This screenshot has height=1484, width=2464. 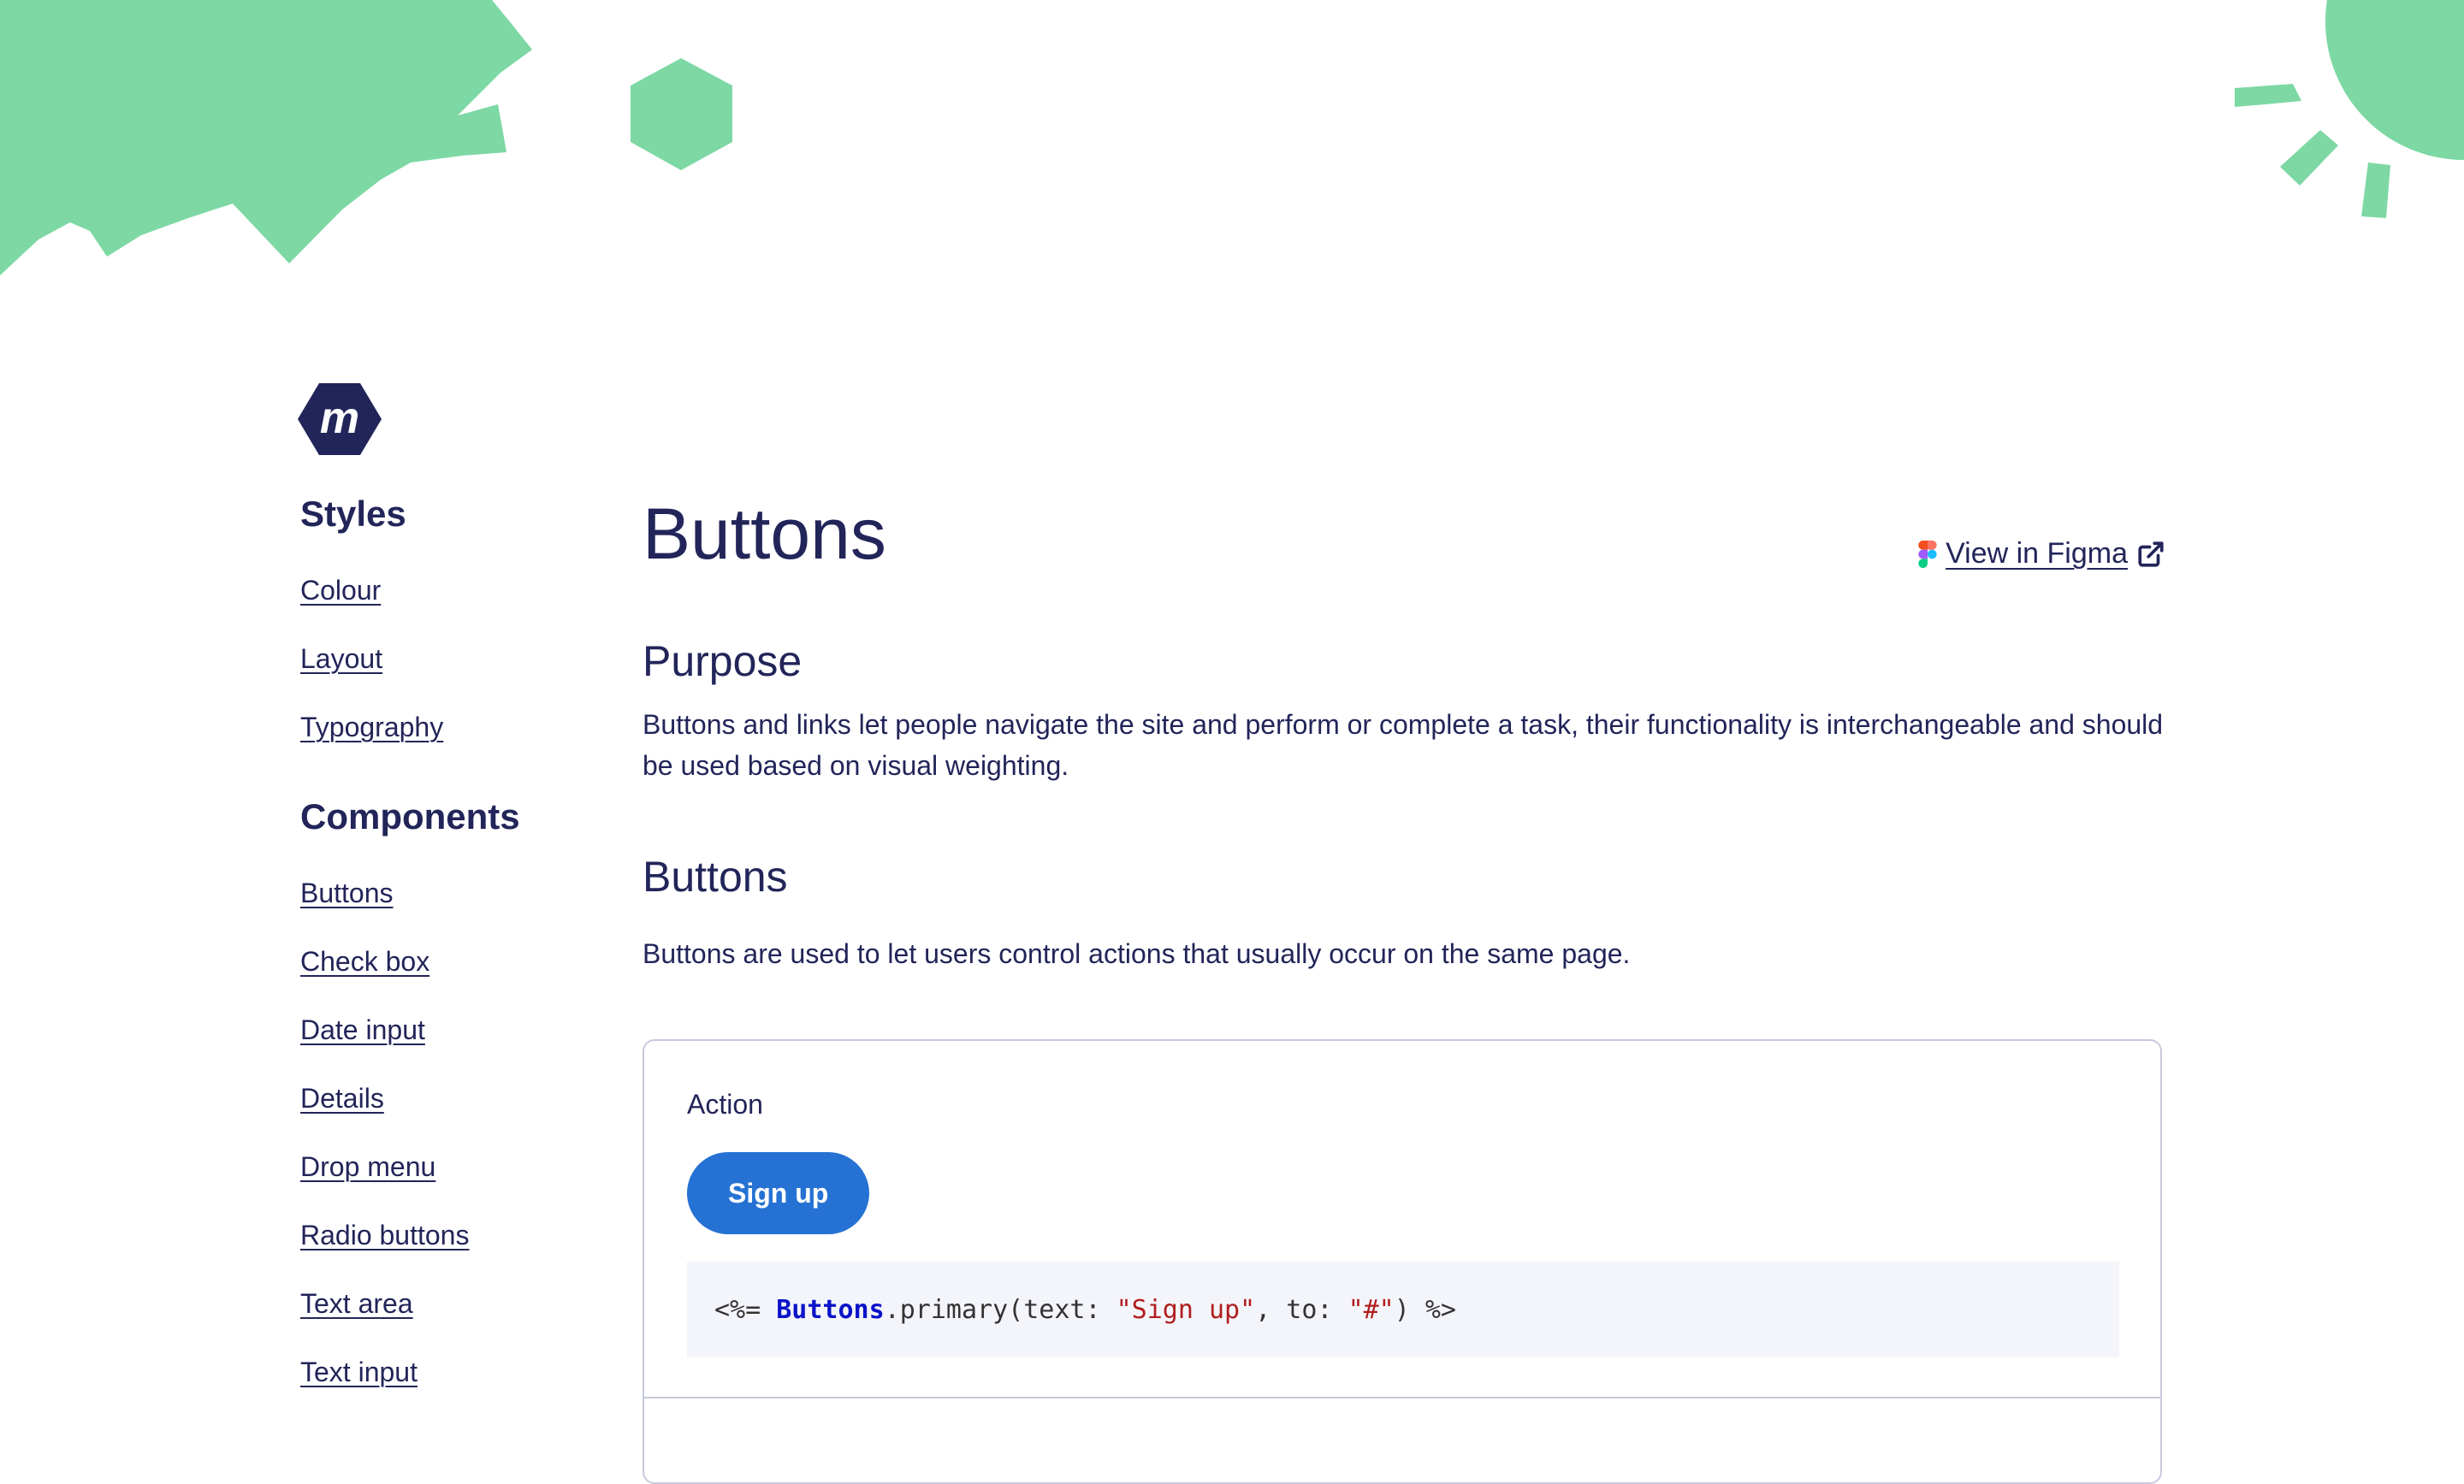 I want to click on sidebar-item-details: Details, so click(x=428, y=1119).